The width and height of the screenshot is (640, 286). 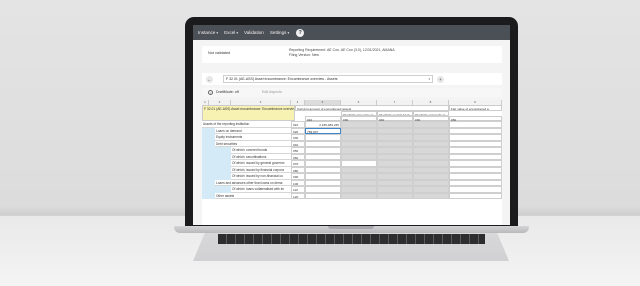 I want to click on table-row: Other assets 120, so click(x=352, y=195).